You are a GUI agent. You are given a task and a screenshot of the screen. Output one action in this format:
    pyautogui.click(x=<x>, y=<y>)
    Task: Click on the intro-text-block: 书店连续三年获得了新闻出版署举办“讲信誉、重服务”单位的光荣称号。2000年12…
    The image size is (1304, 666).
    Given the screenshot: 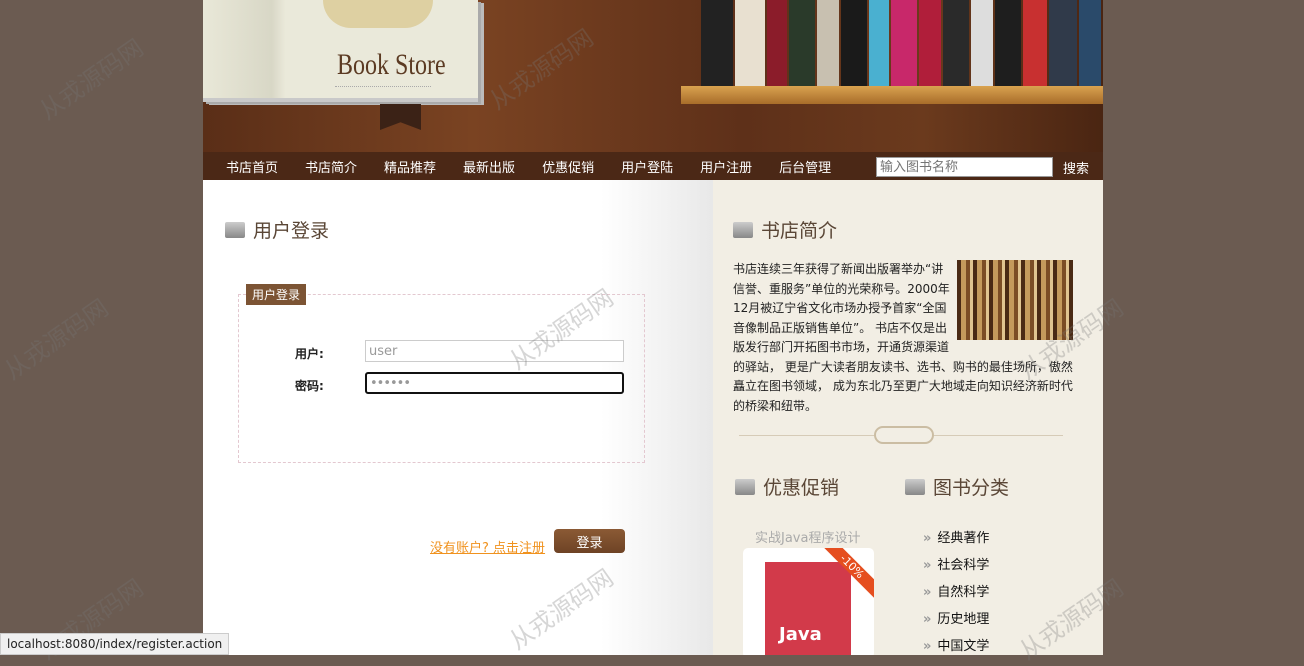 What is the action you would take?
    pyautogui.click(x=903, y=338)
    